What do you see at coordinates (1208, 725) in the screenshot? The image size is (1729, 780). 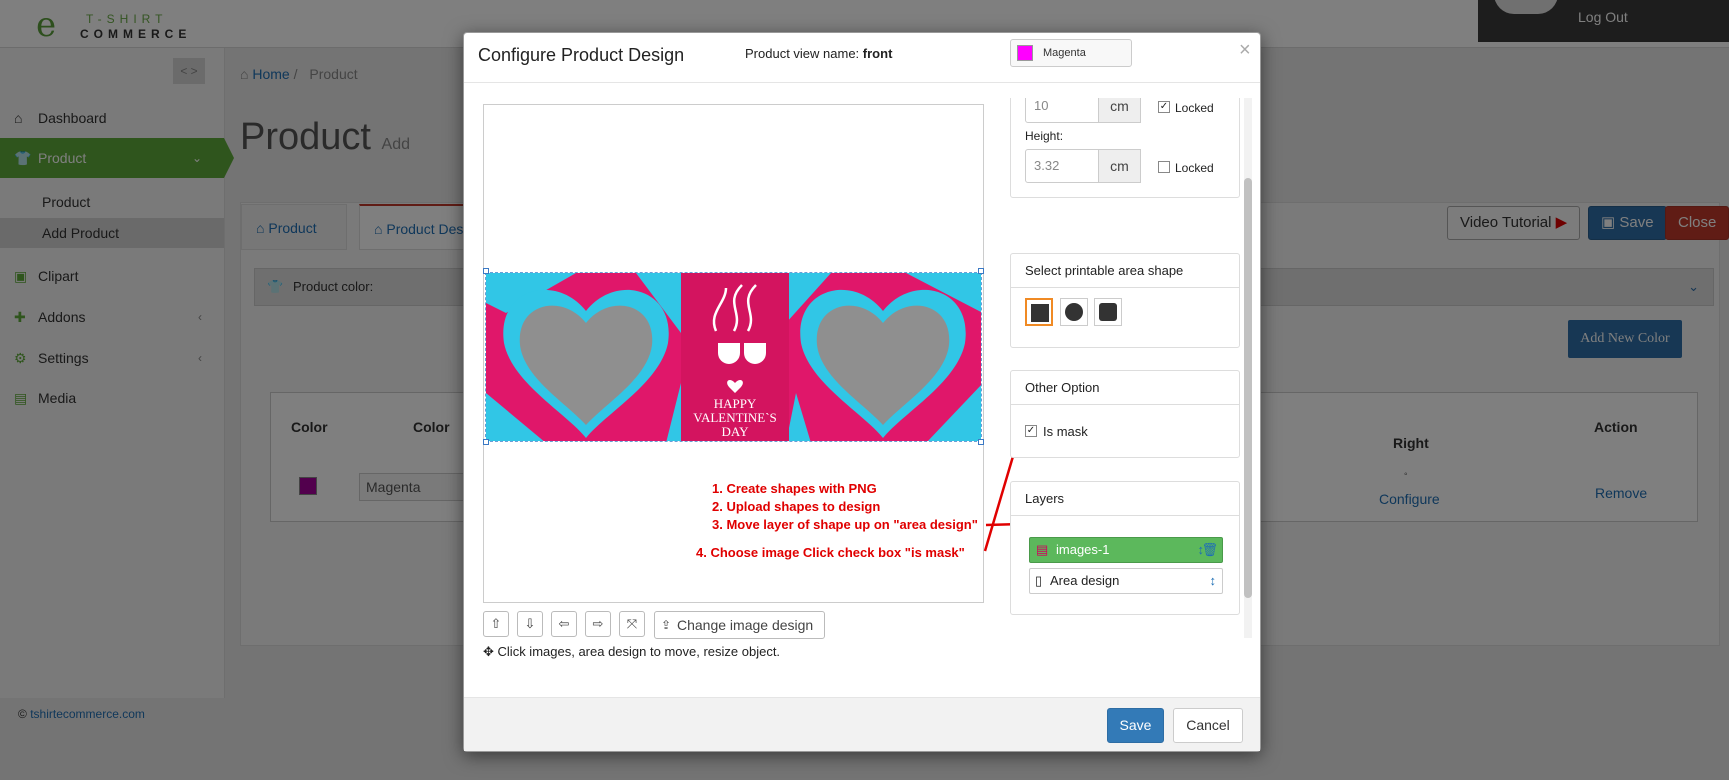 I see `modal-cancel-button: Cancel` at bounding box center [1208, 725].